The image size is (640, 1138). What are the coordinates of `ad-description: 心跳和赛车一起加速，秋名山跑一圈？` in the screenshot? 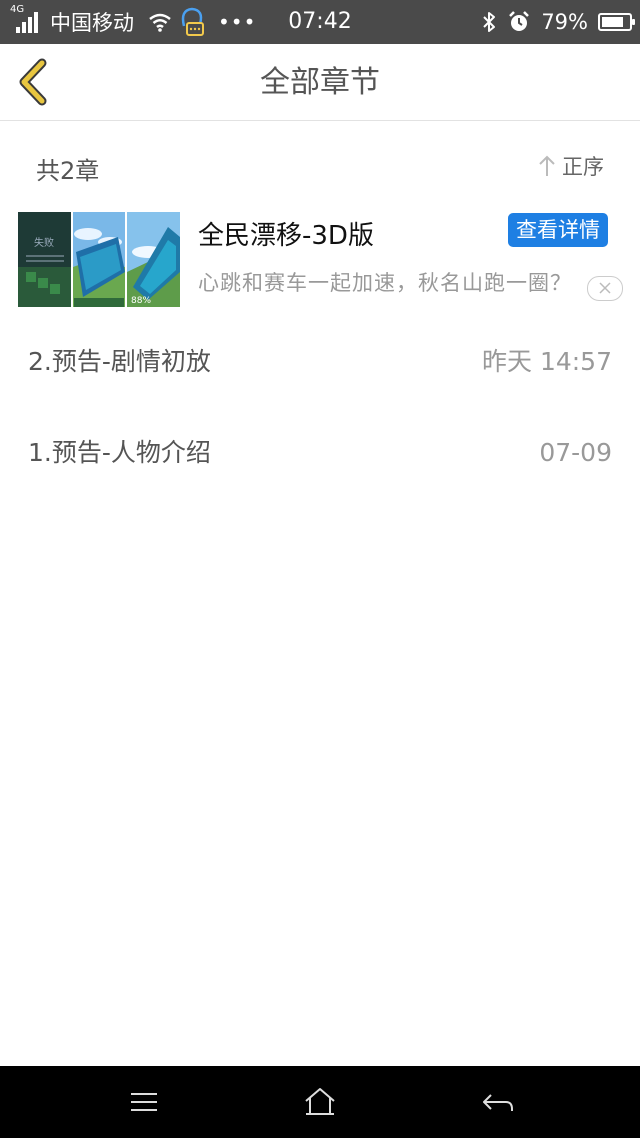 It's located at (385, 283).